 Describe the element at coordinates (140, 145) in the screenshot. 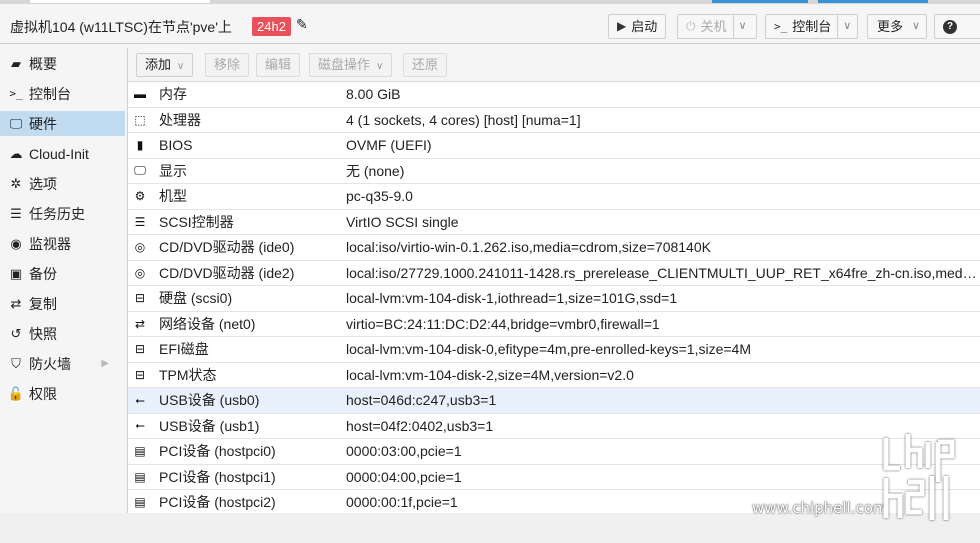

I see `bios-icon: ▮` at that location.